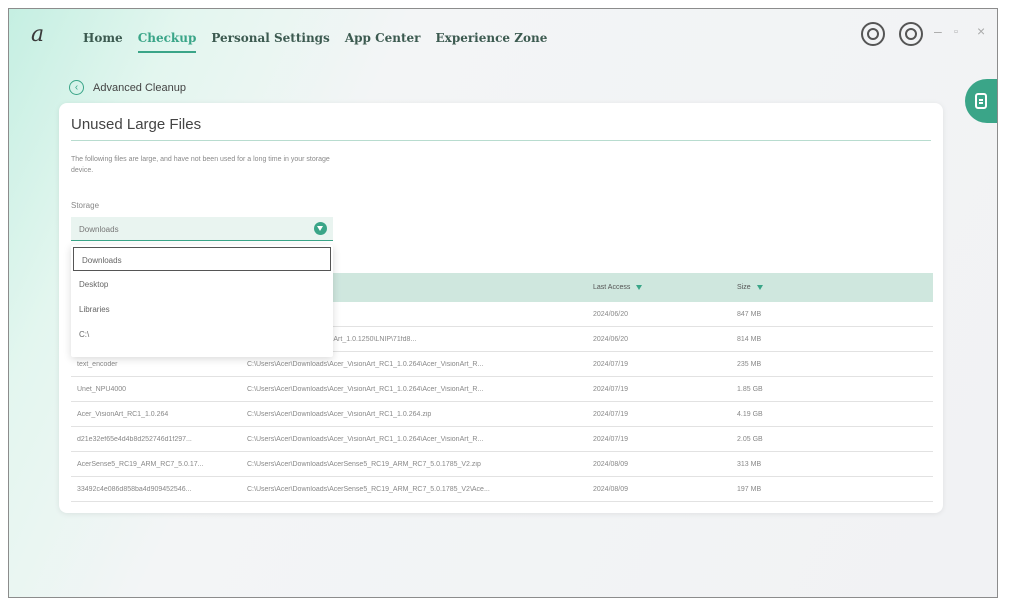 This screenshot has width=1009, height=601. I want to click on storage-select: Downloads, so click(202, 229).